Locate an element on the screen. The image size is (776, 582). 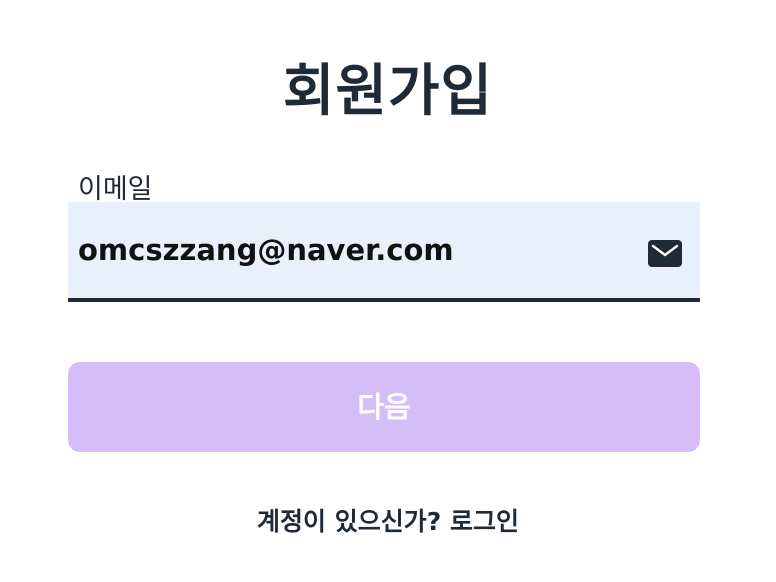
mail-icon is located at coordinates (665, 253).